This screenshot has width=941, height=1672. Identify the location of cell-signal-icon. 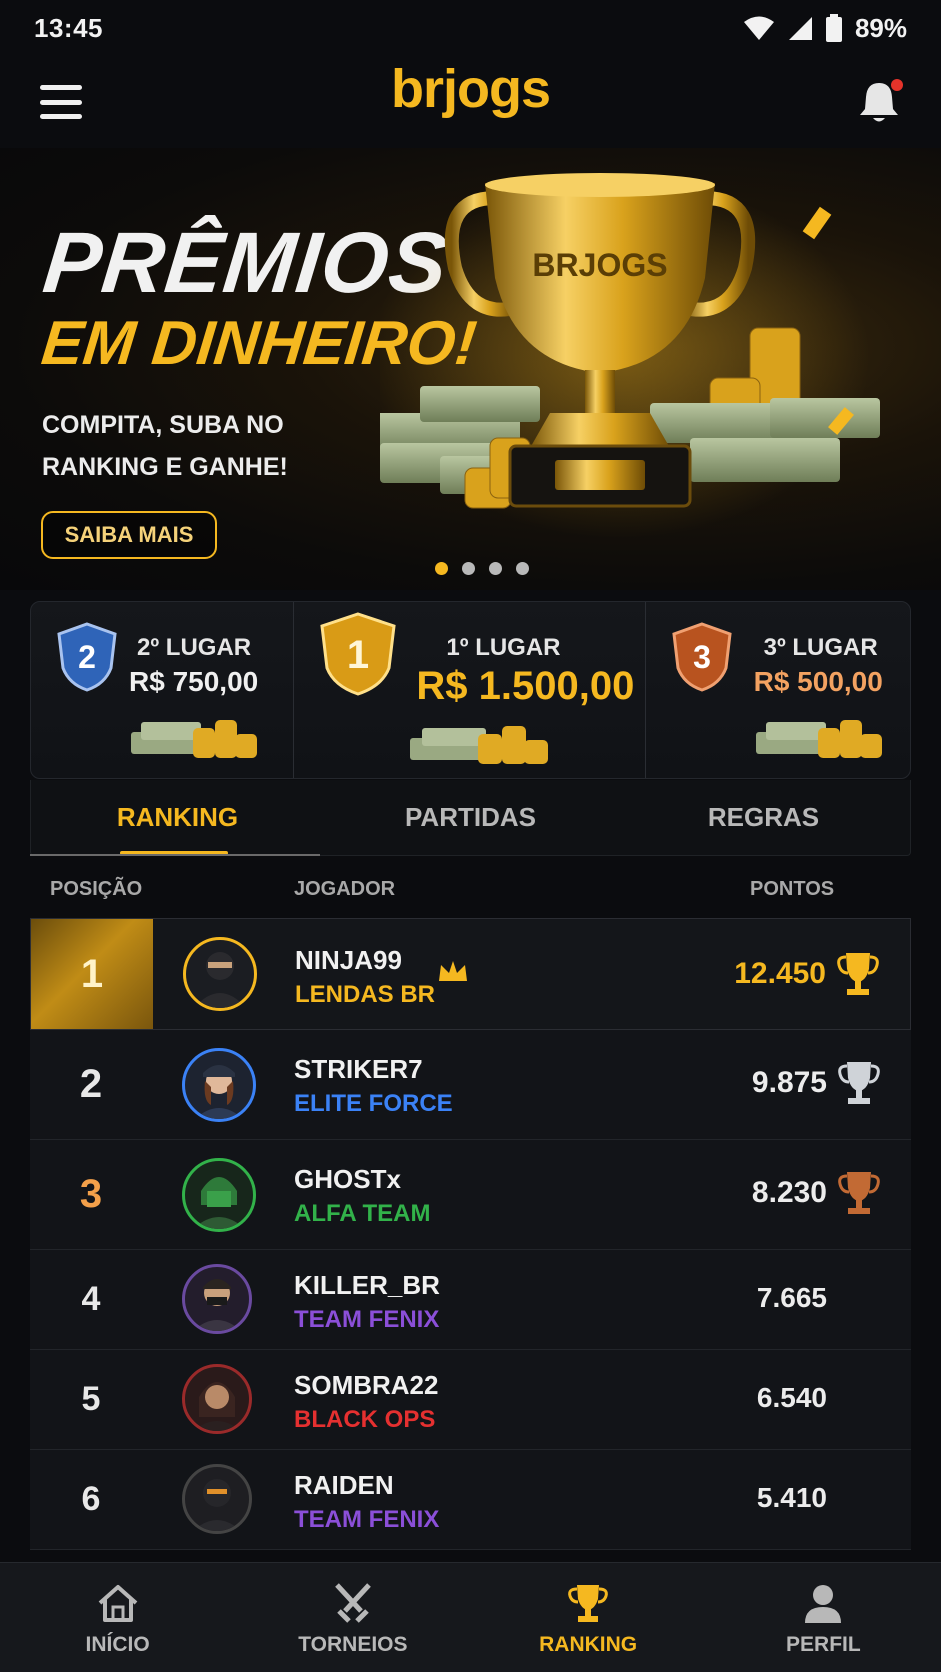
(800, 28).